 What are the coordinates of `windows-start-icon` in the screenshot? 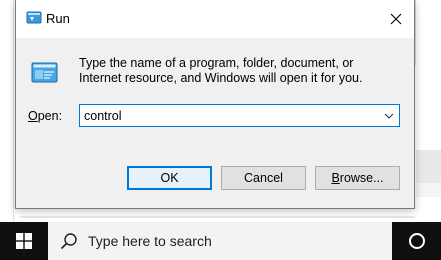 It's located at (24, 241).